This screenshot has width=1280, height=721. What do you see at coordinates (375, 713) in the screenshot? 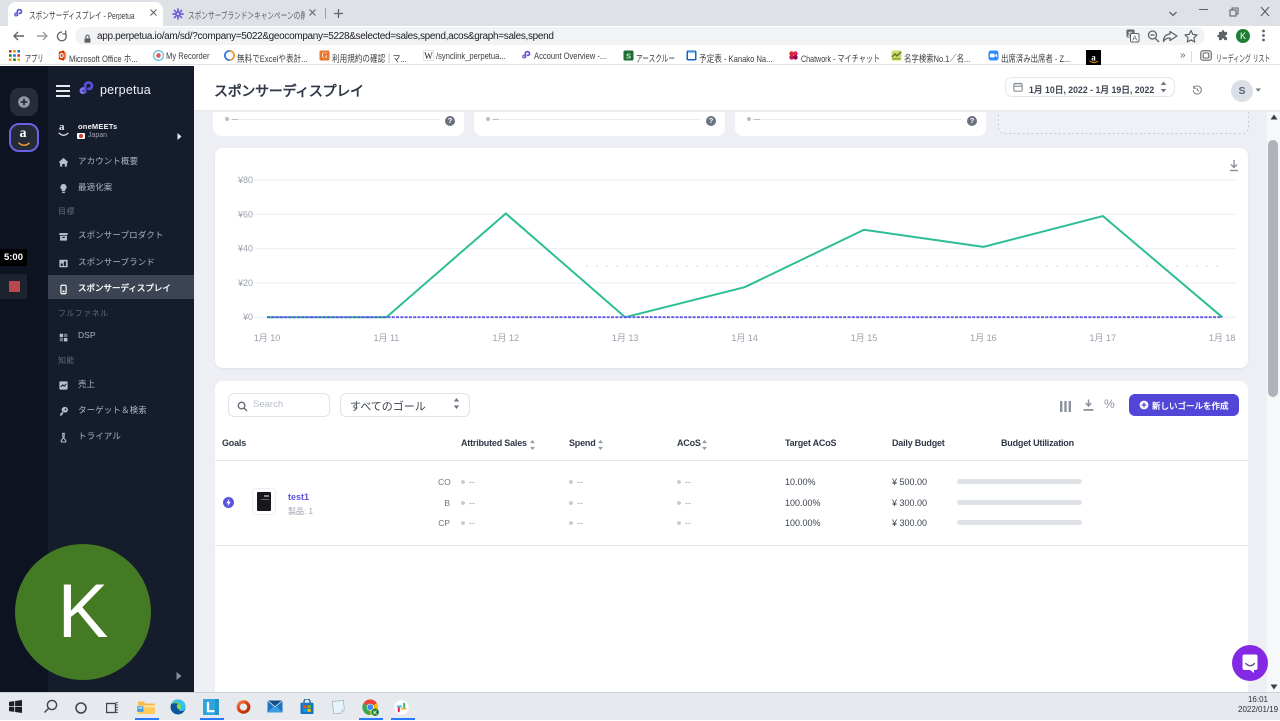
I see `svg-text: K` at bounding box center [375, 713].